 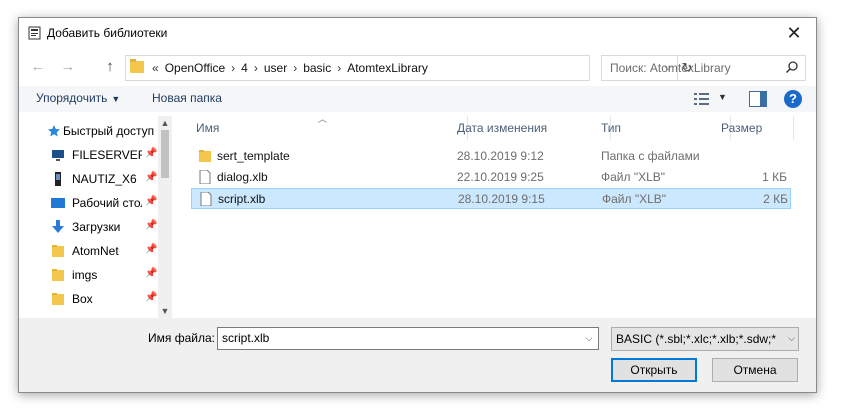 I want to click on column-header-name: Имя, so click(x=207, y=128).